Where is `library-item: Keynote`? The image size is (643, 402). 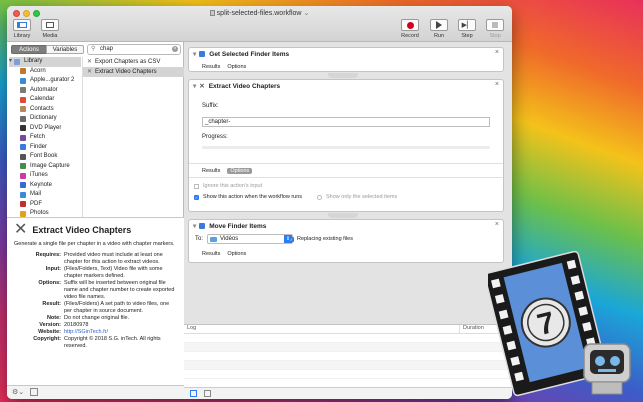
library-item: Keynote is located at coordinates (50, 186).